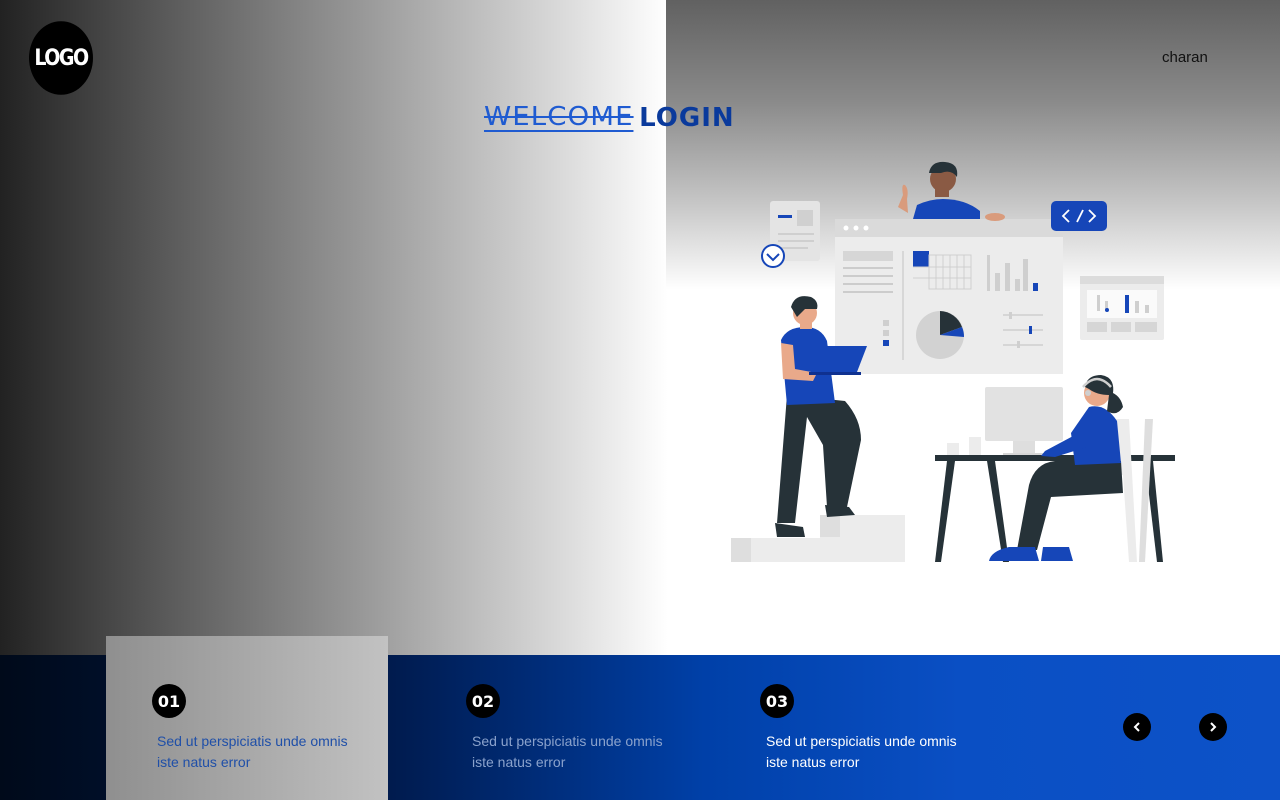 The image size is (1280, 800). Describe the element at coordinates (483, 701) in the screenshot. I see `step-2-number-badge: 02` at that location.